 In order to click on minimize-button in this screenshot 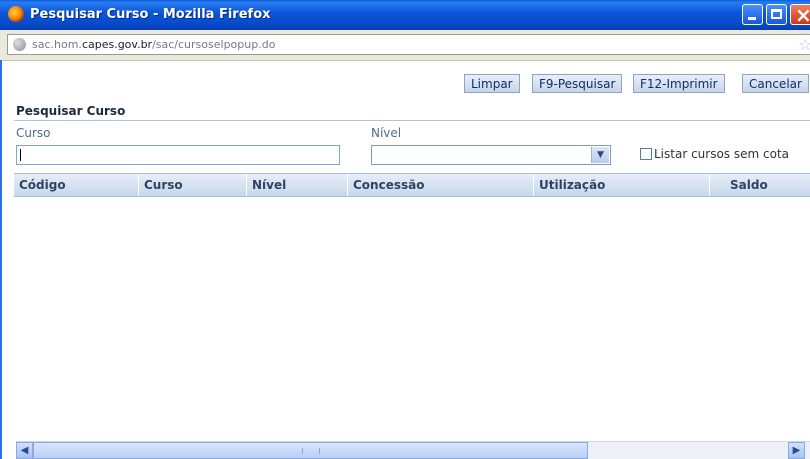, I will do `click(752, 14)`.